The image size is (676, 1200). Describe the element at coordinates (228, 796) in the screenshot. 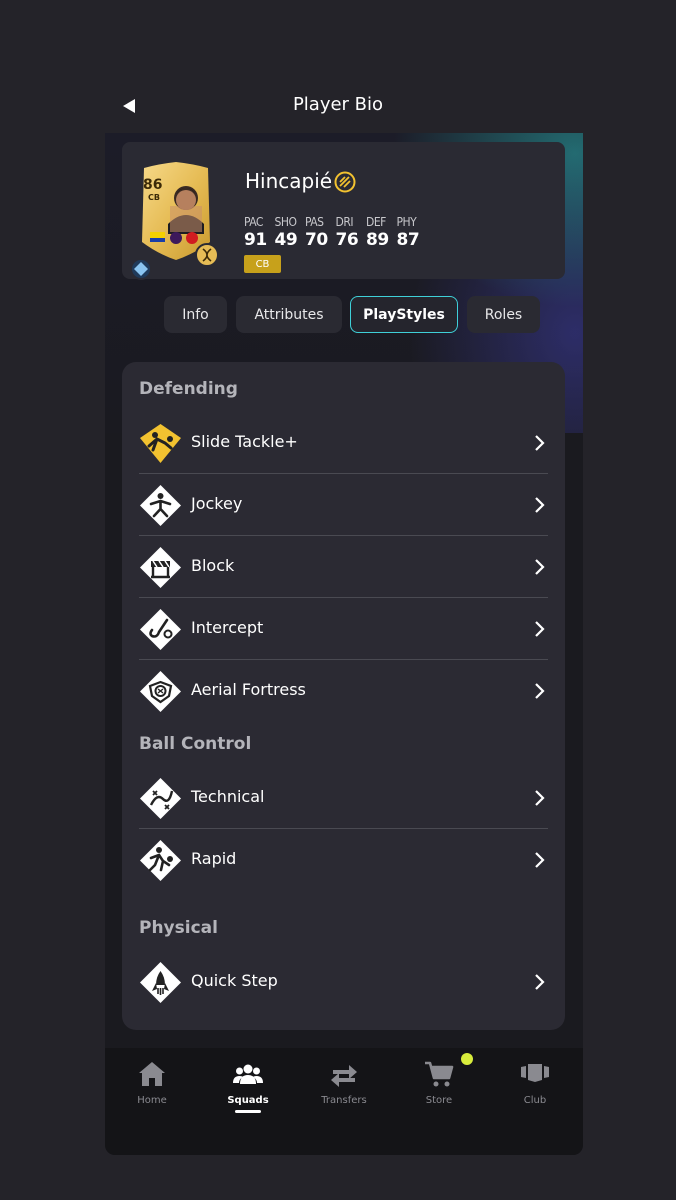

I see `playstyle-label: Technical` at that location.